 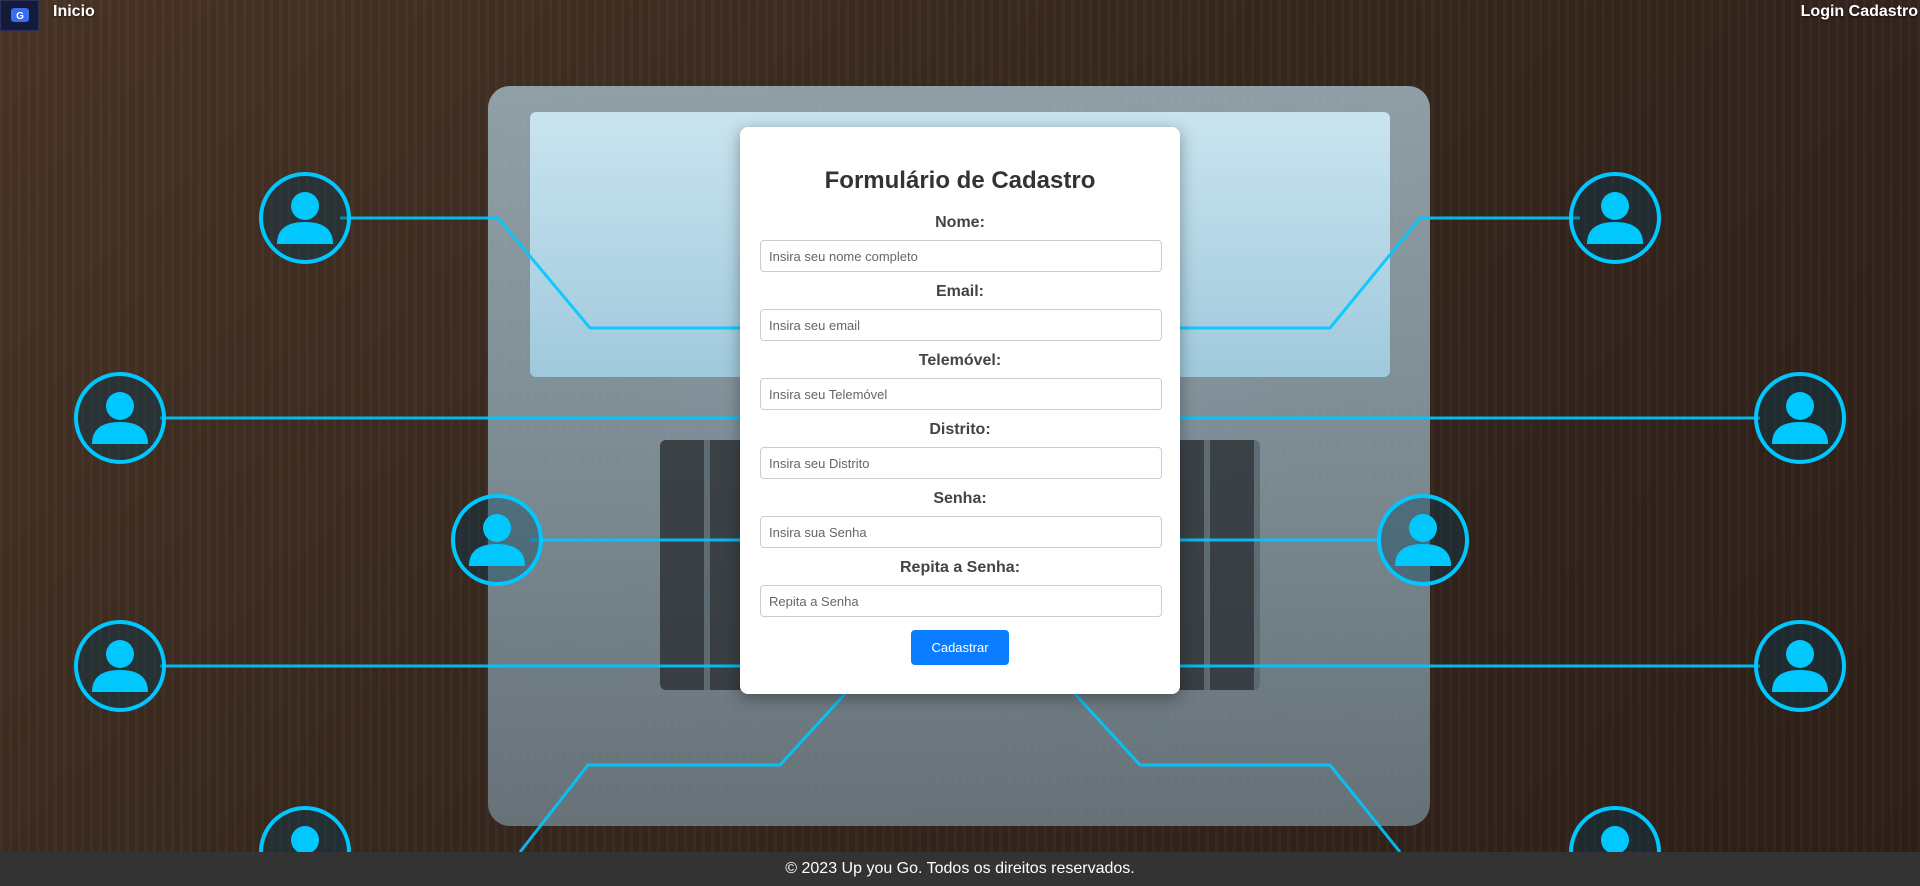 What do you see at coordinates (960, 180) in the screenshot?
I see `form-title: Formulário de Cadastro` at bounding box center [960, 180].